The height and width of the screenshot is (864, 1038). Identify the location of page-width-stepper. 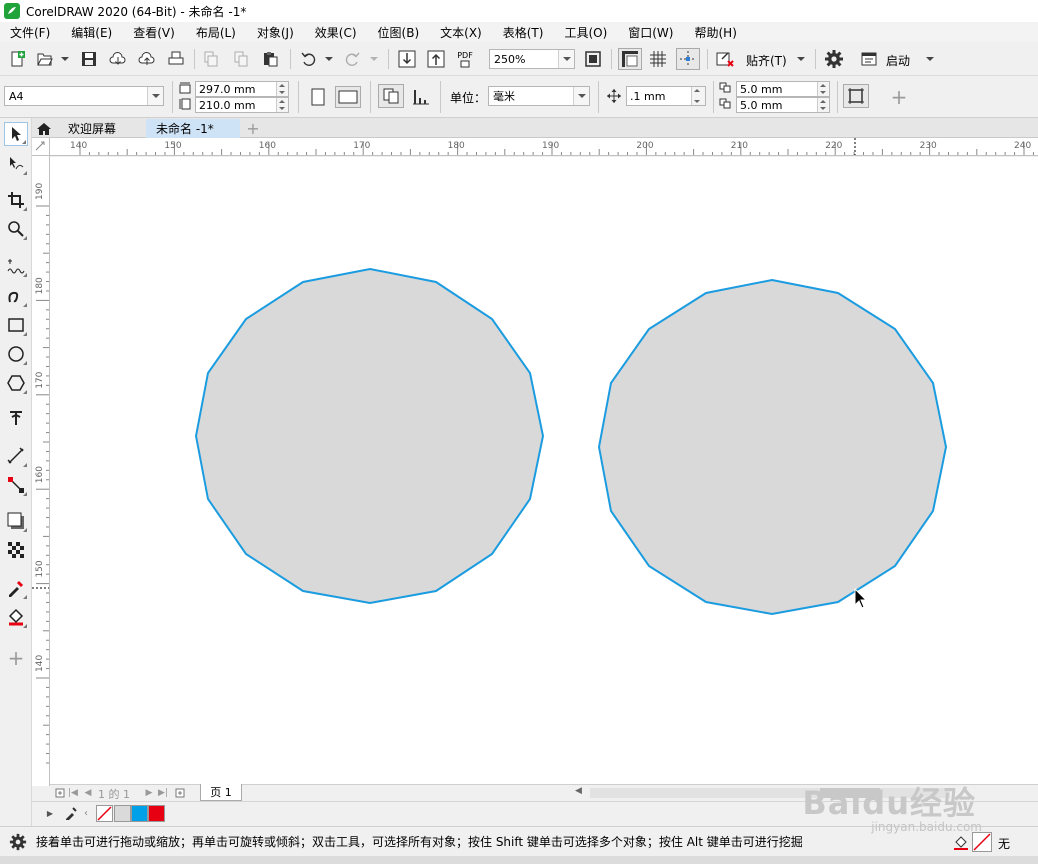
(282, 89).